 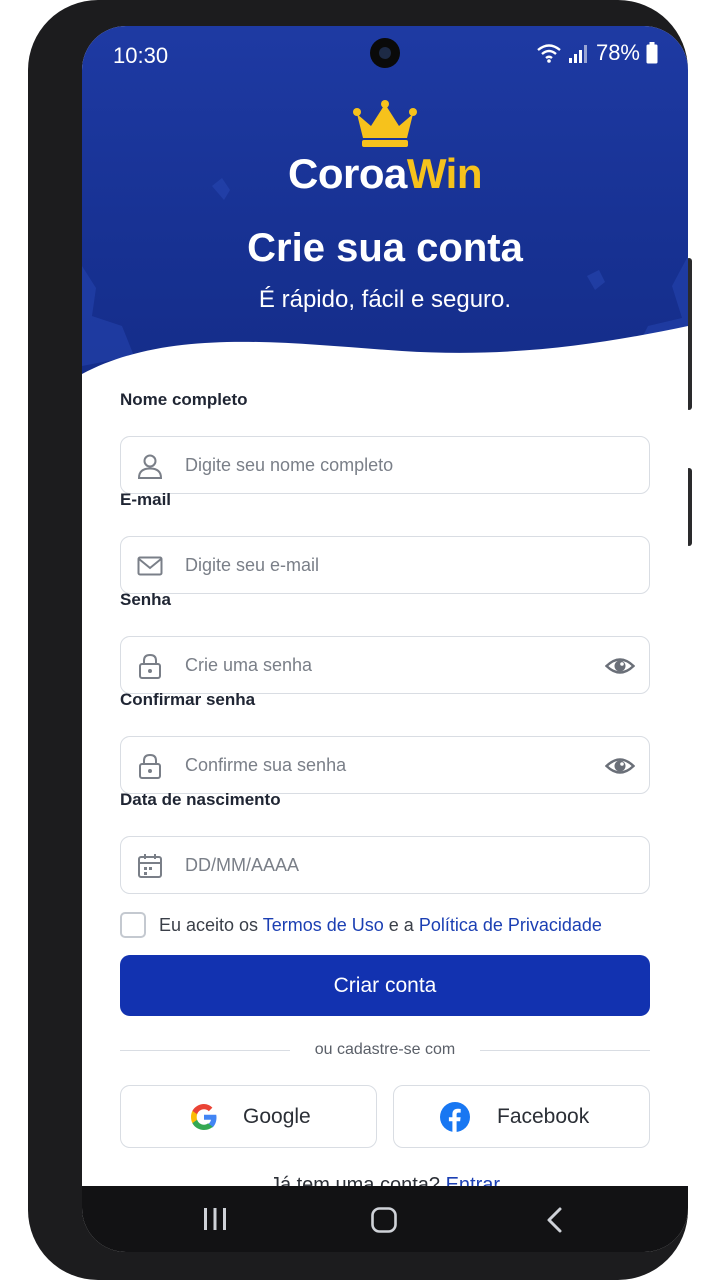 I want to click on wifi-icon, so click(x=549, y=53).